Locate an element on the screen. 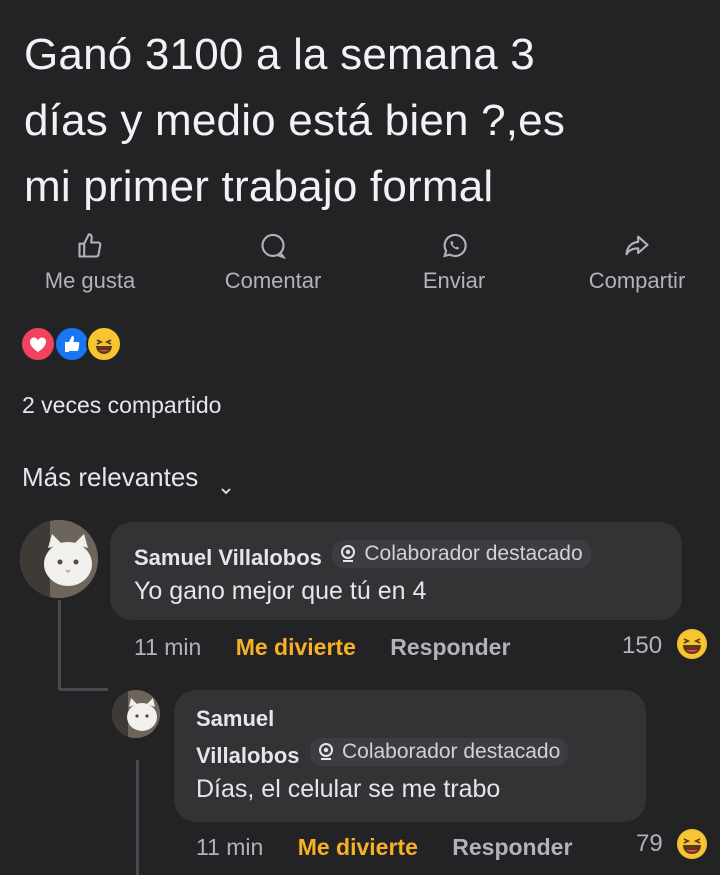  reply-text: Días, el celular se me trabo is located at coordinates (348, 789).